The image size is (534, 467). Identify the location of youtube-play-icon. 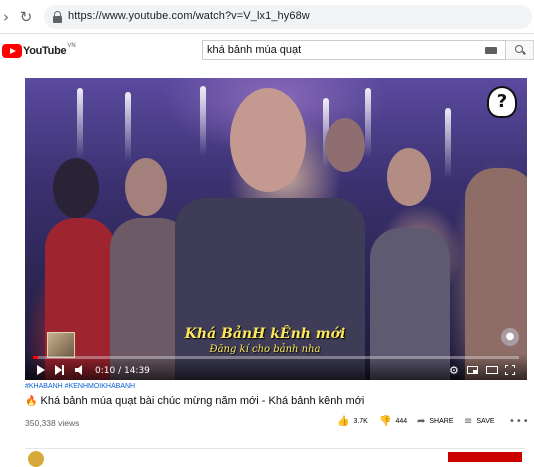
(12, 51).